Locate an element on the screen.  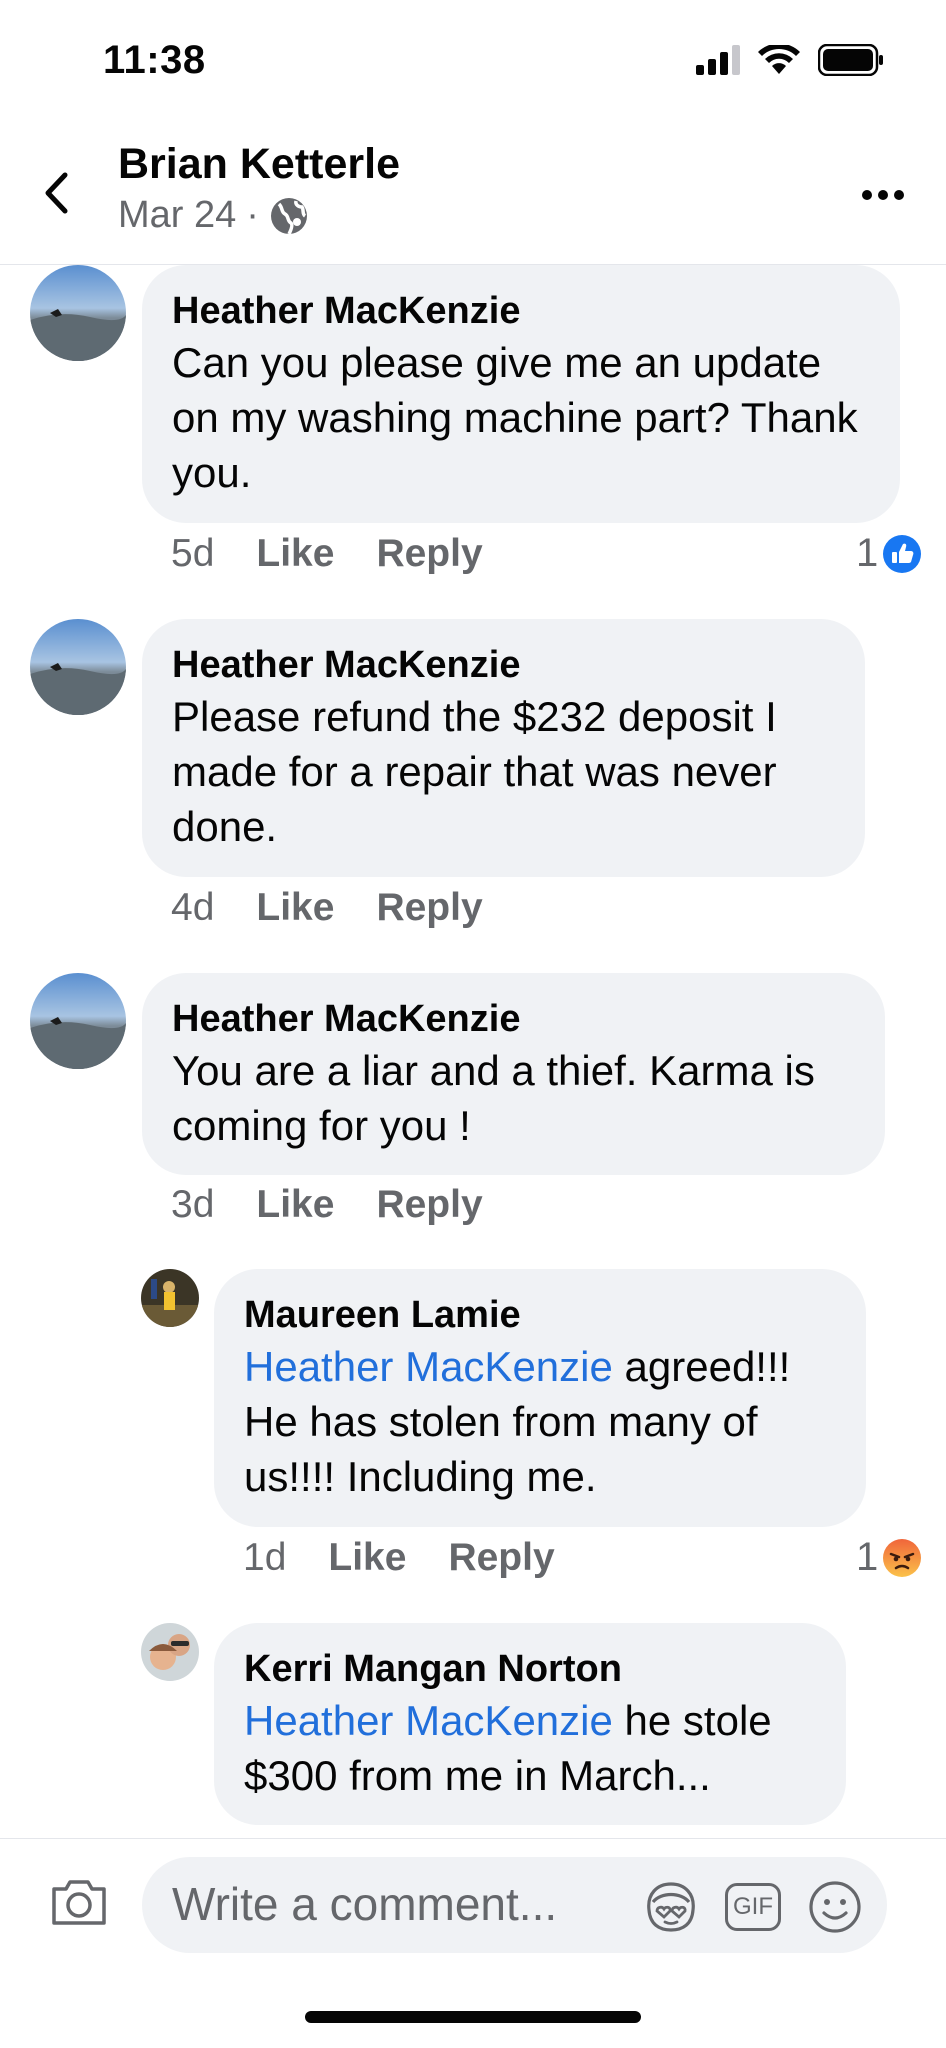
comment-time: 3d is located at coordinates (192, 1205).